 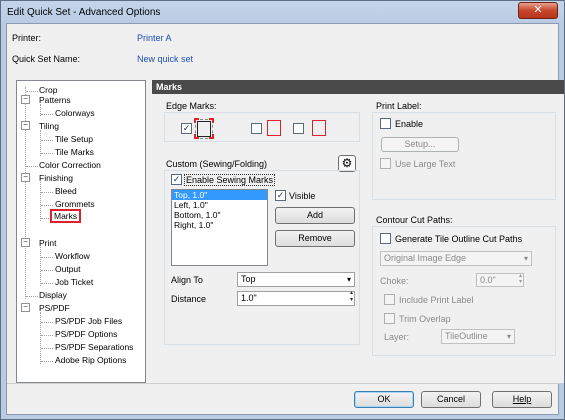 What do you see at coordinates (522, 399) in the screenshot?
I see `help-button: Help` at bounding box center [522, 399].